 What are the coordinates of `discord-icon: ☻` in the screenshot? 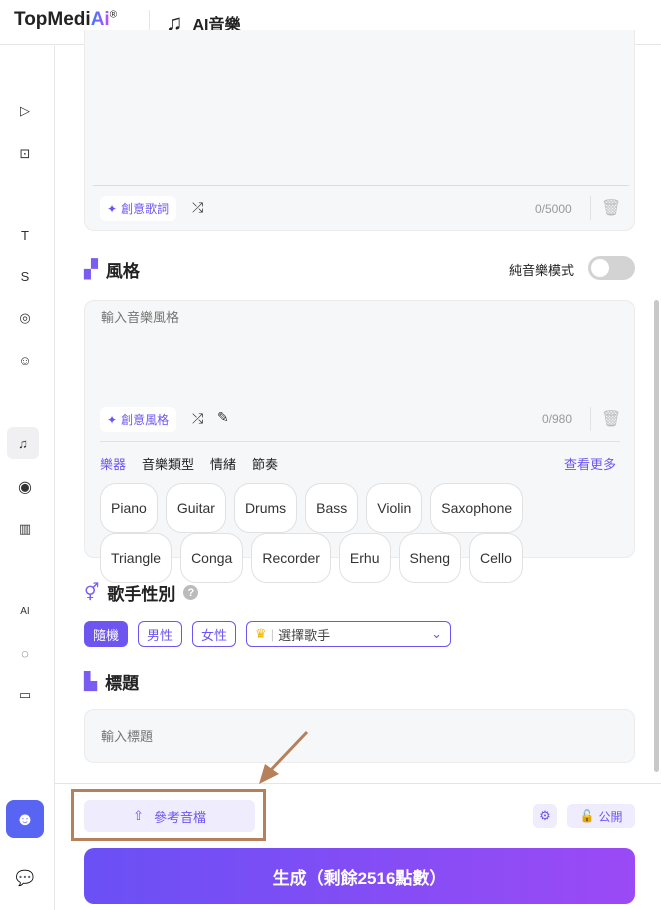 It's located at (25, 819).